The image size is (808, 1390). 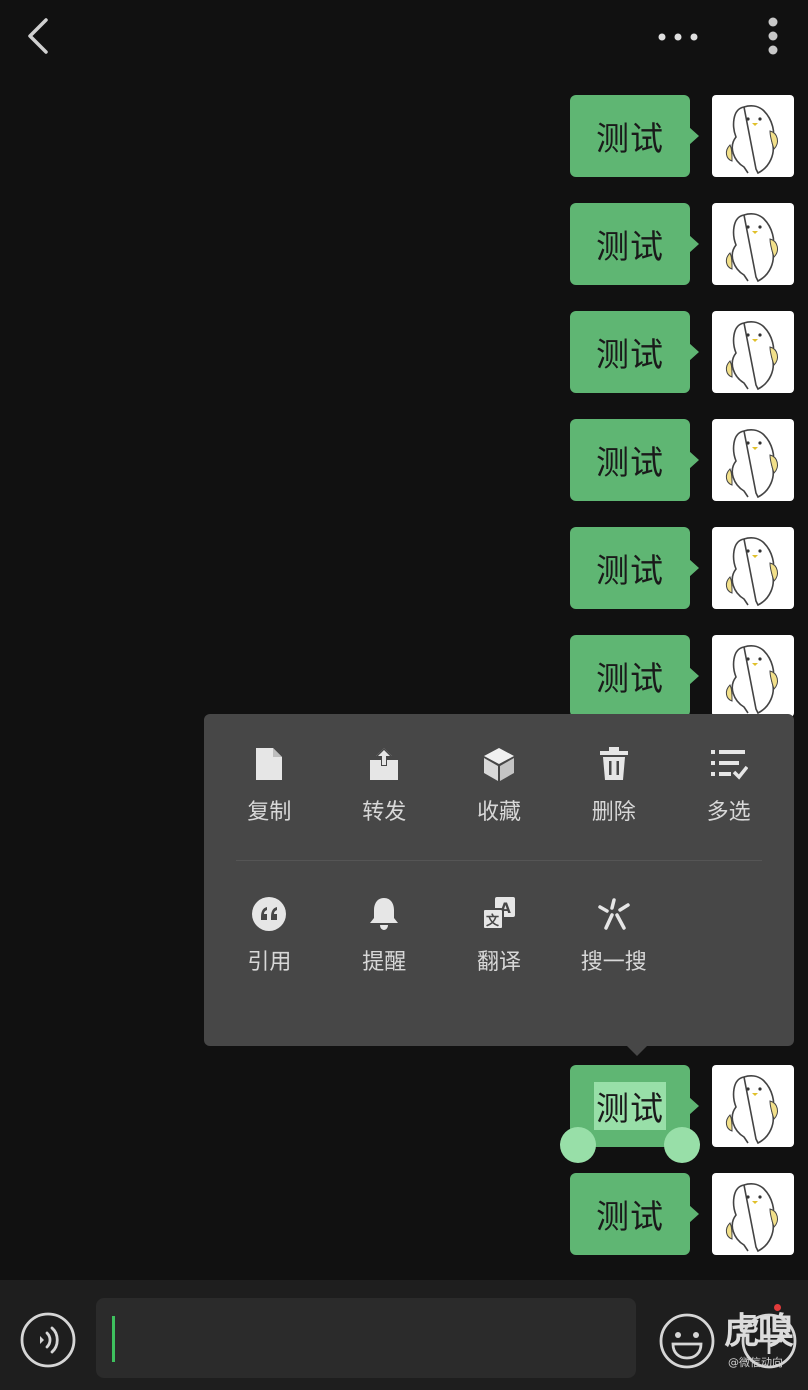 I want to click on top-bar, so click(x=404, y=38).